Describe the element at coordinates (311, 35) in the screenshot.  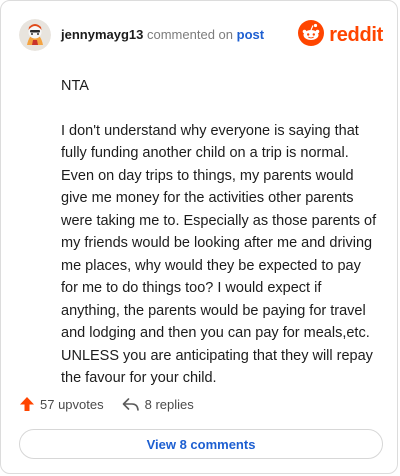
I see `reddit-snoo-icon` at that location.